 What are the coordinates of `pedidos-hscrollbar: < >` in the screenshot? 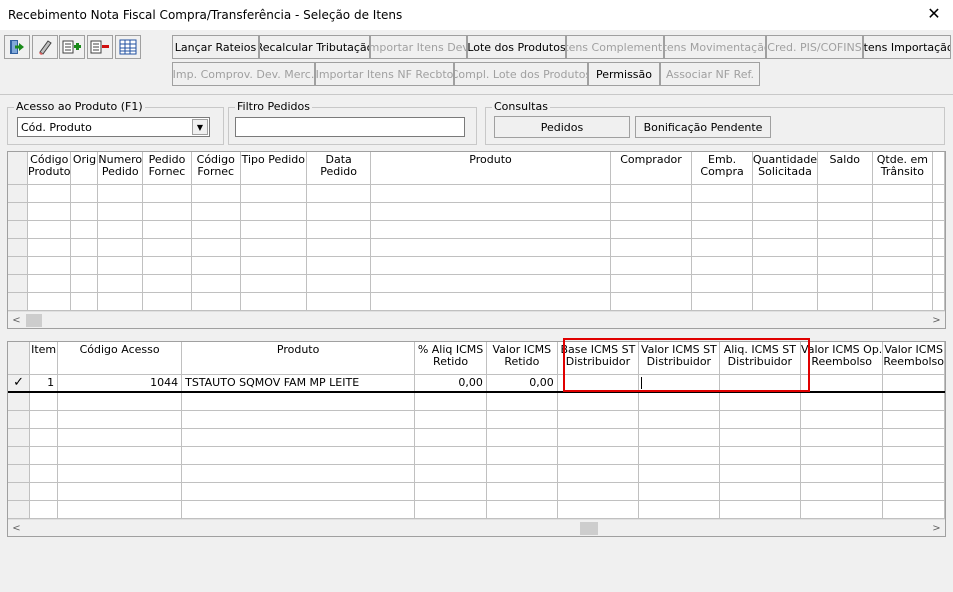 It's located at (476, 319).